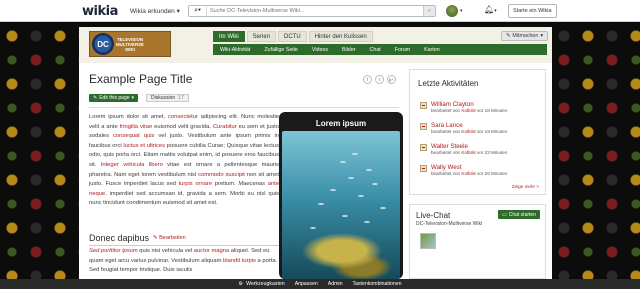 The image size is (640, 289). Describe the element at coordinates (340, 36) in the screenshot. I see `tab-hinter-den-kulissen: Hinter den Kulissen` at that location.